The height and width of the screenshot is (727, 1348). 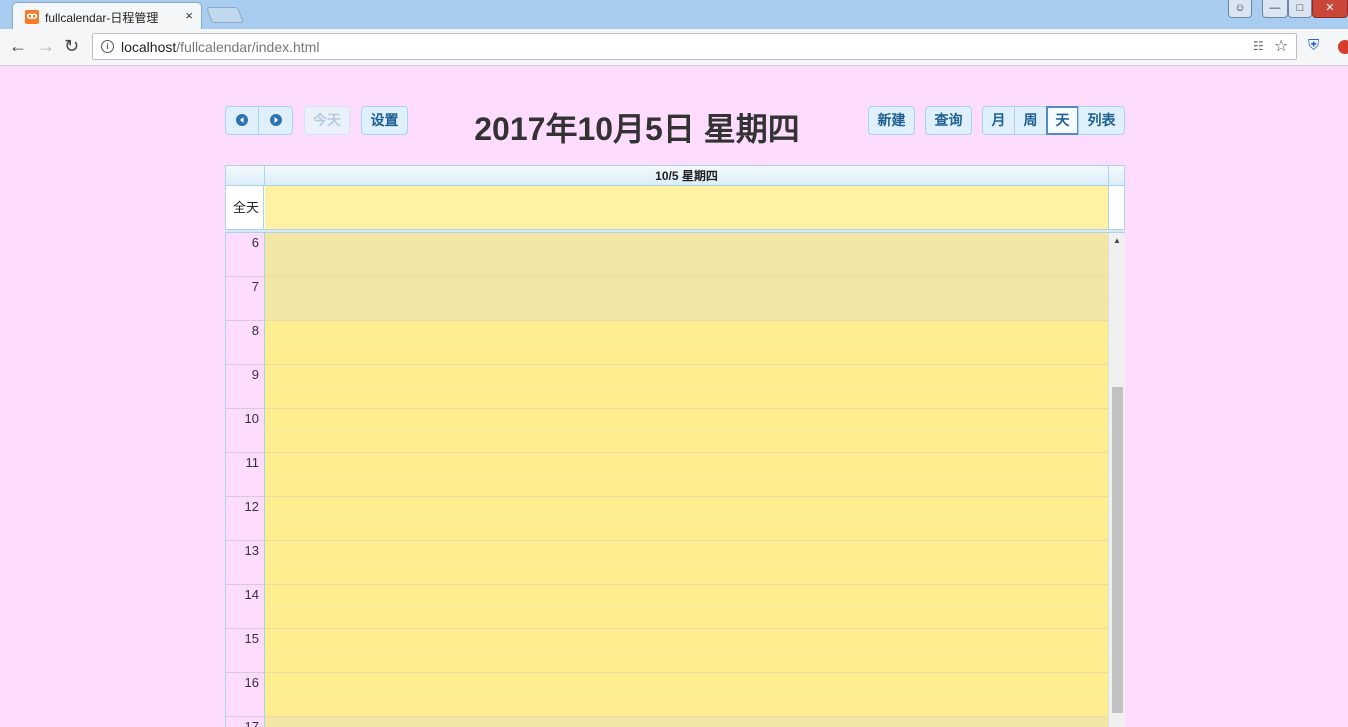 I want to click on hour-label: 10, so click(x=251, y=418).